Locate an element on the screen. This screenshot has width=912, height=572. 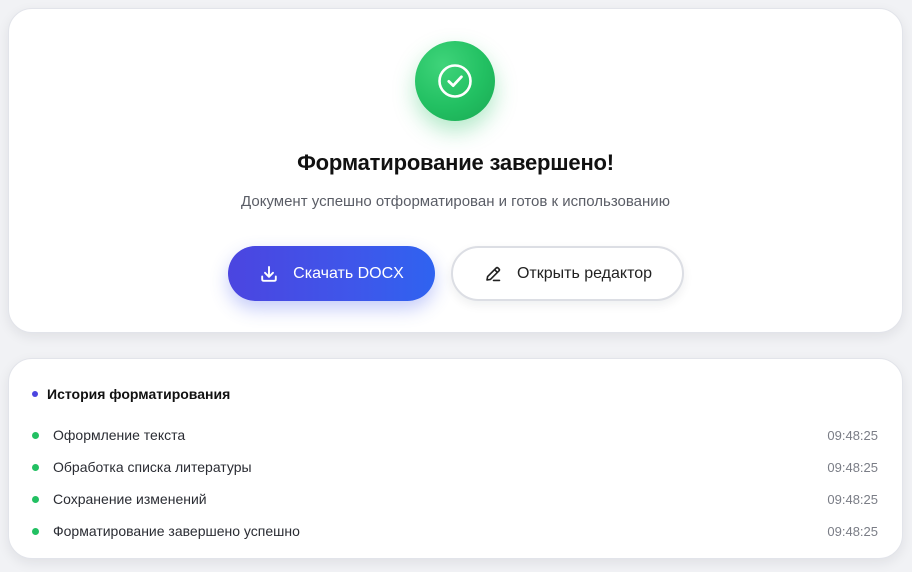
history-title: История форматирования is located at coordinates (139, 394).